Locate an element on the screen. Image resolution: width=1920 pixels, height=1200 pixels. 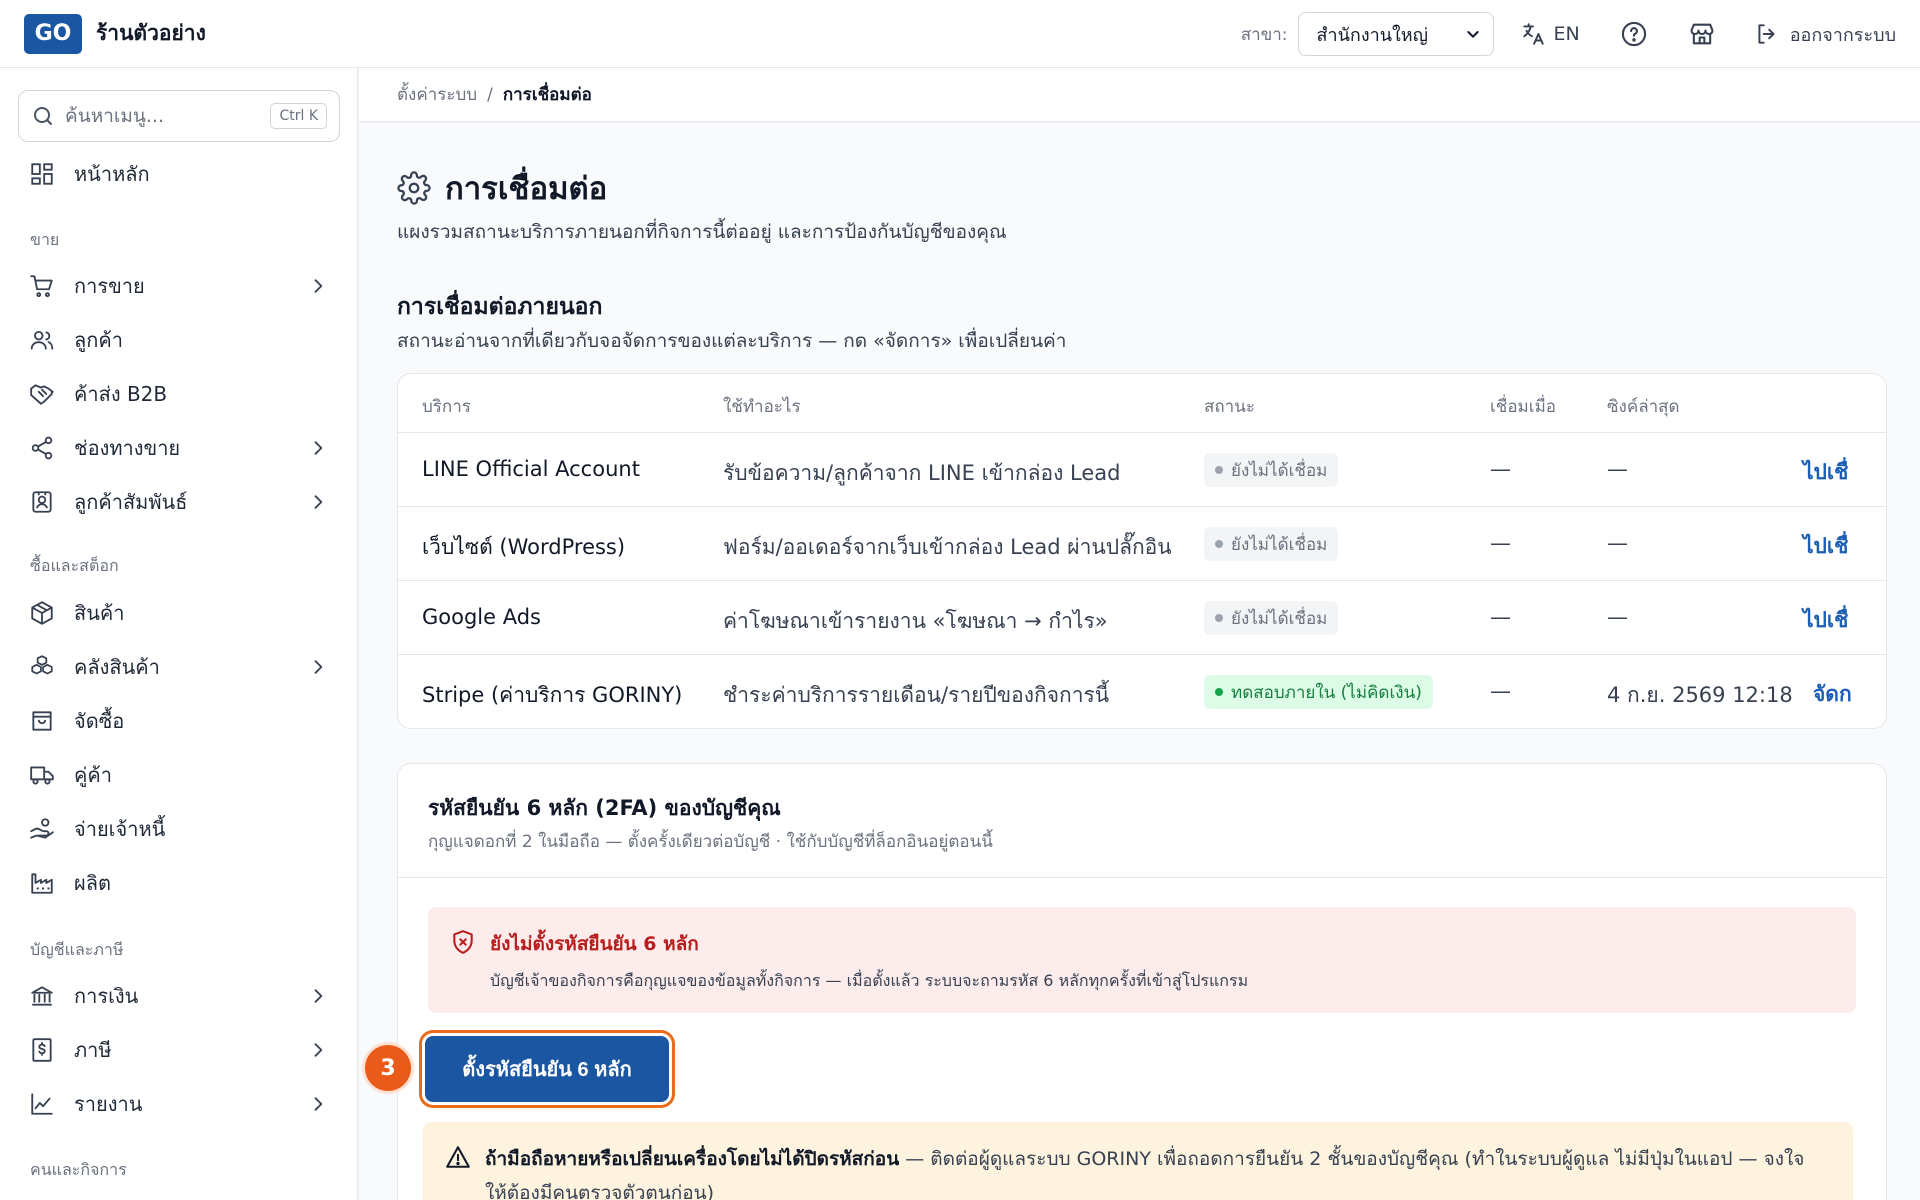
language-toggle: EN is located at coordinates (1550, 34).